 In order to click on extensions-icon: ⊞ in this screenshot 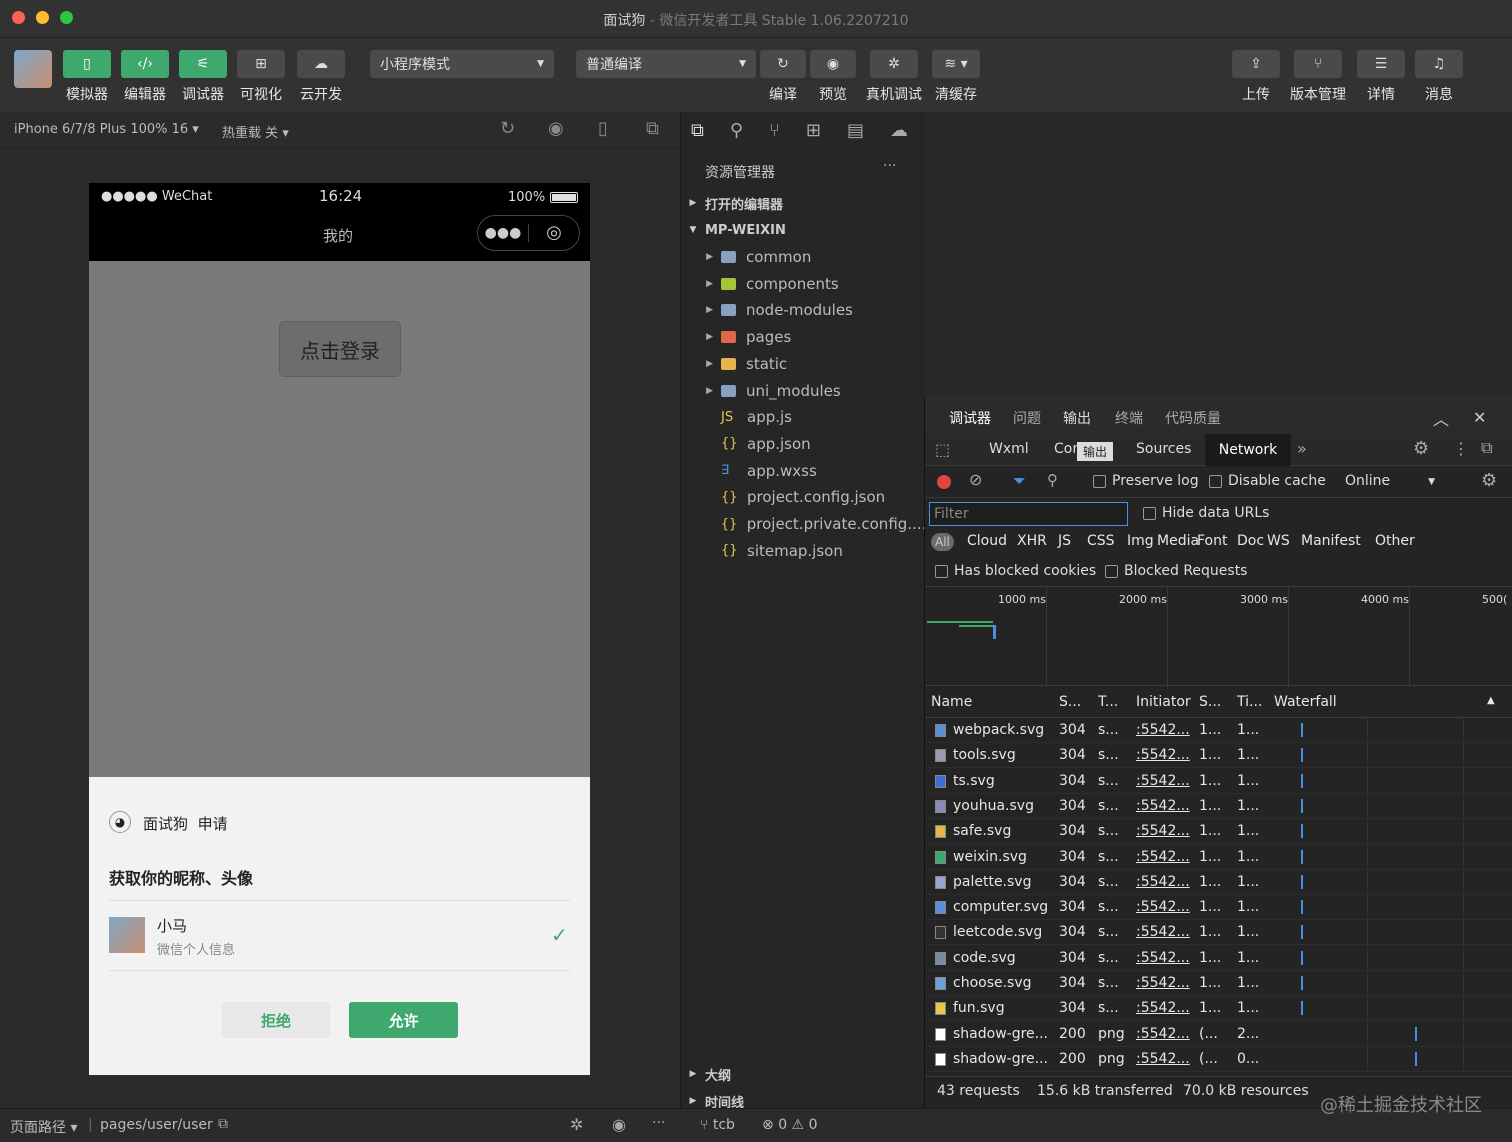, I will do `click(813, 130)`.